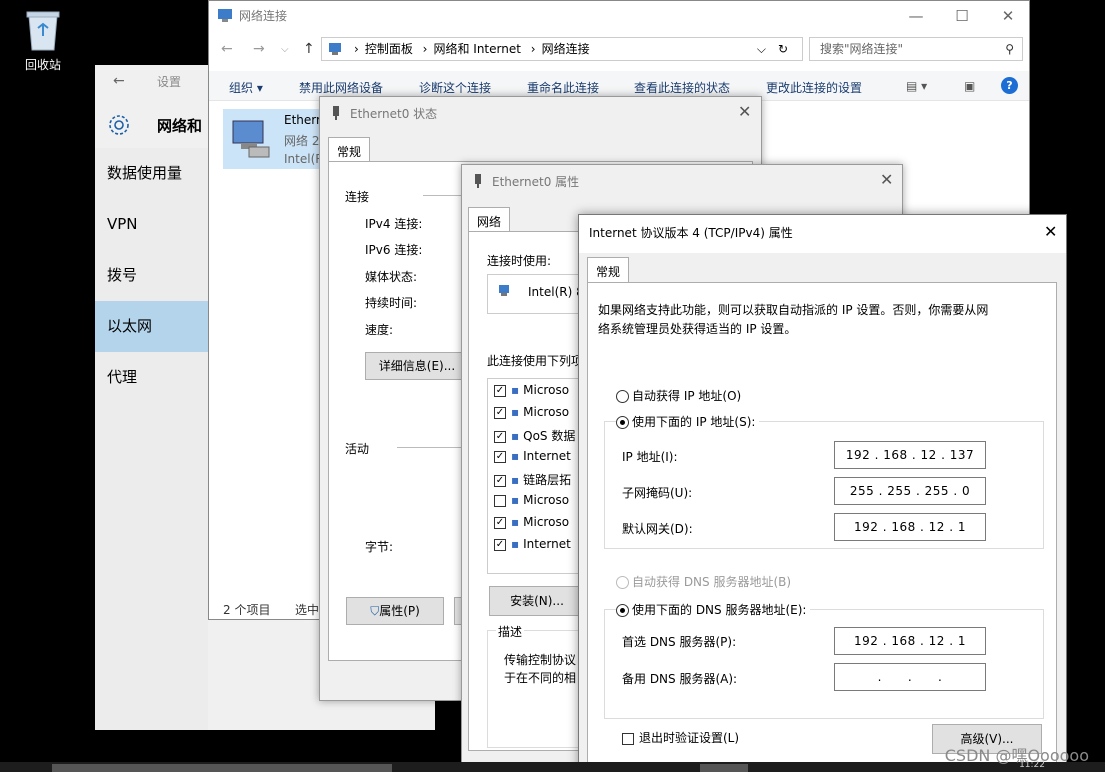 This screenshot has height=772, width=1105. What do you see at coordinates (910, 455) in the screenshot?
I see `ip-address-field: 192 . 168 . 12 . 137` at bounding box center [910, 455].